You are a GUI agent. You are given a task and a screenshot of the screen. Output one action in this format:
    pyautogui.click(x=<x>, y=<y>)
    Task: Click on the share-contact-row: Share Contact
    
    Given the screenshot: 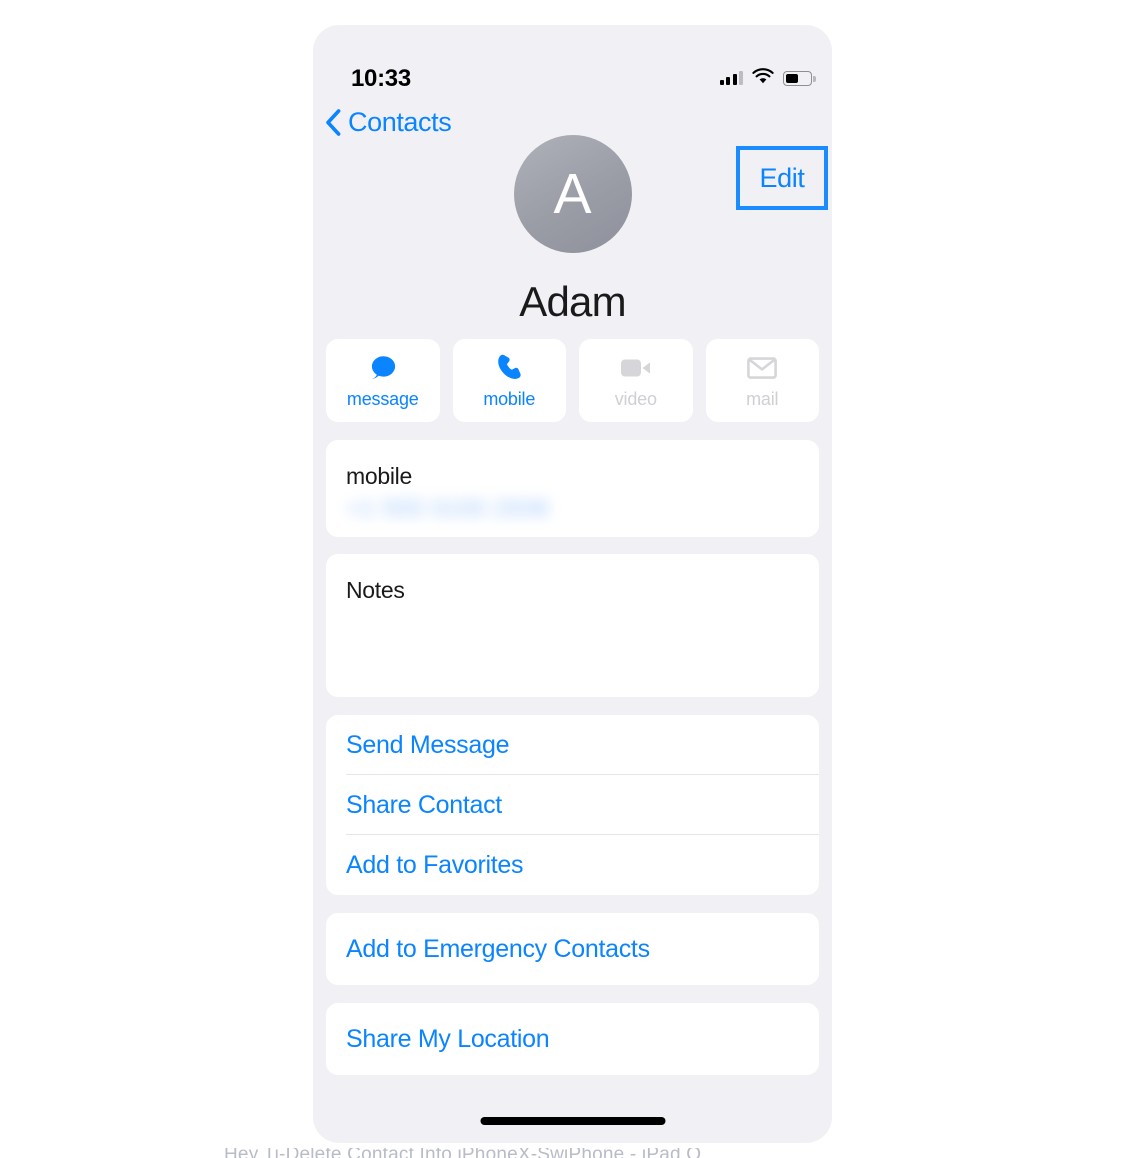 What is the action you would take?
    pyautogui.click(x=572, y=805)
    